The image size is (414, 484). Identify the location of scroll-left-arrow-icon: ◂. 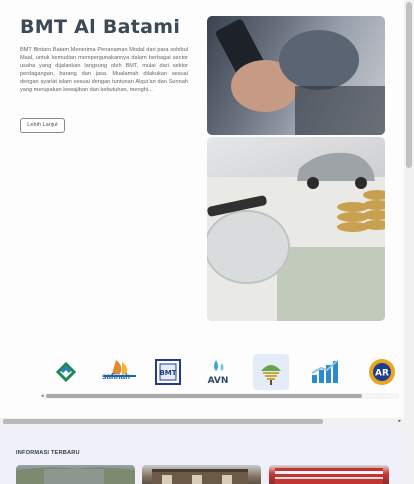
(42, 396).